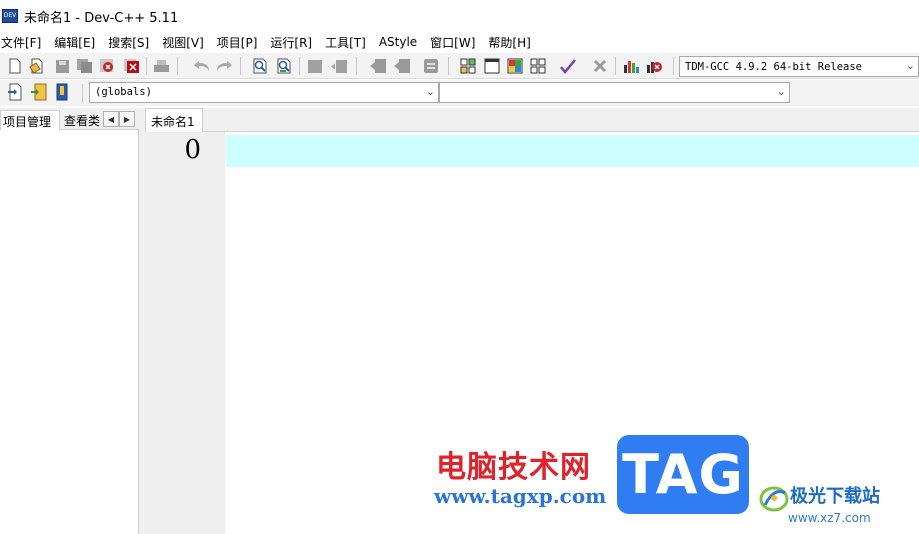  What do you see at coordinates (572, 151) in the screenshot?
I see `current-line-highlight` at bounding box center [572, 151].